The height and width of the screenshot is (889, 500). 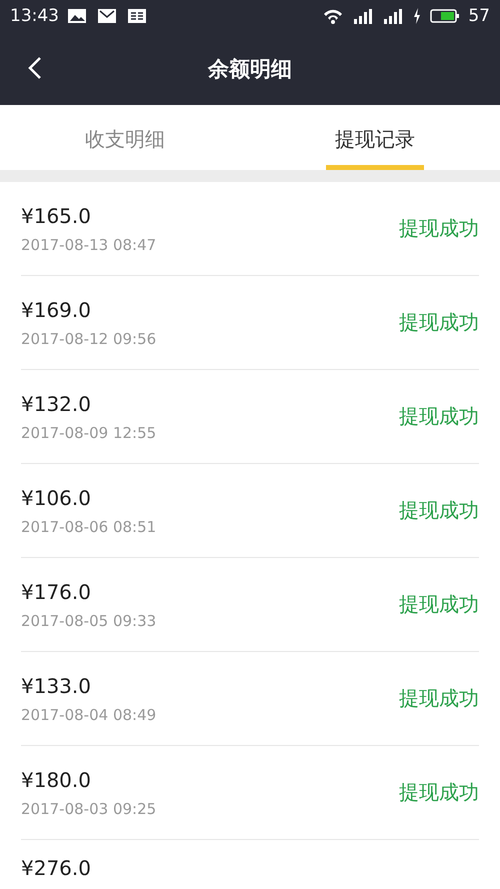 What do you see at coordinates (125, 137) in the screenshot?
I see `tab: 收支明细` at bounding box center [125, 137].